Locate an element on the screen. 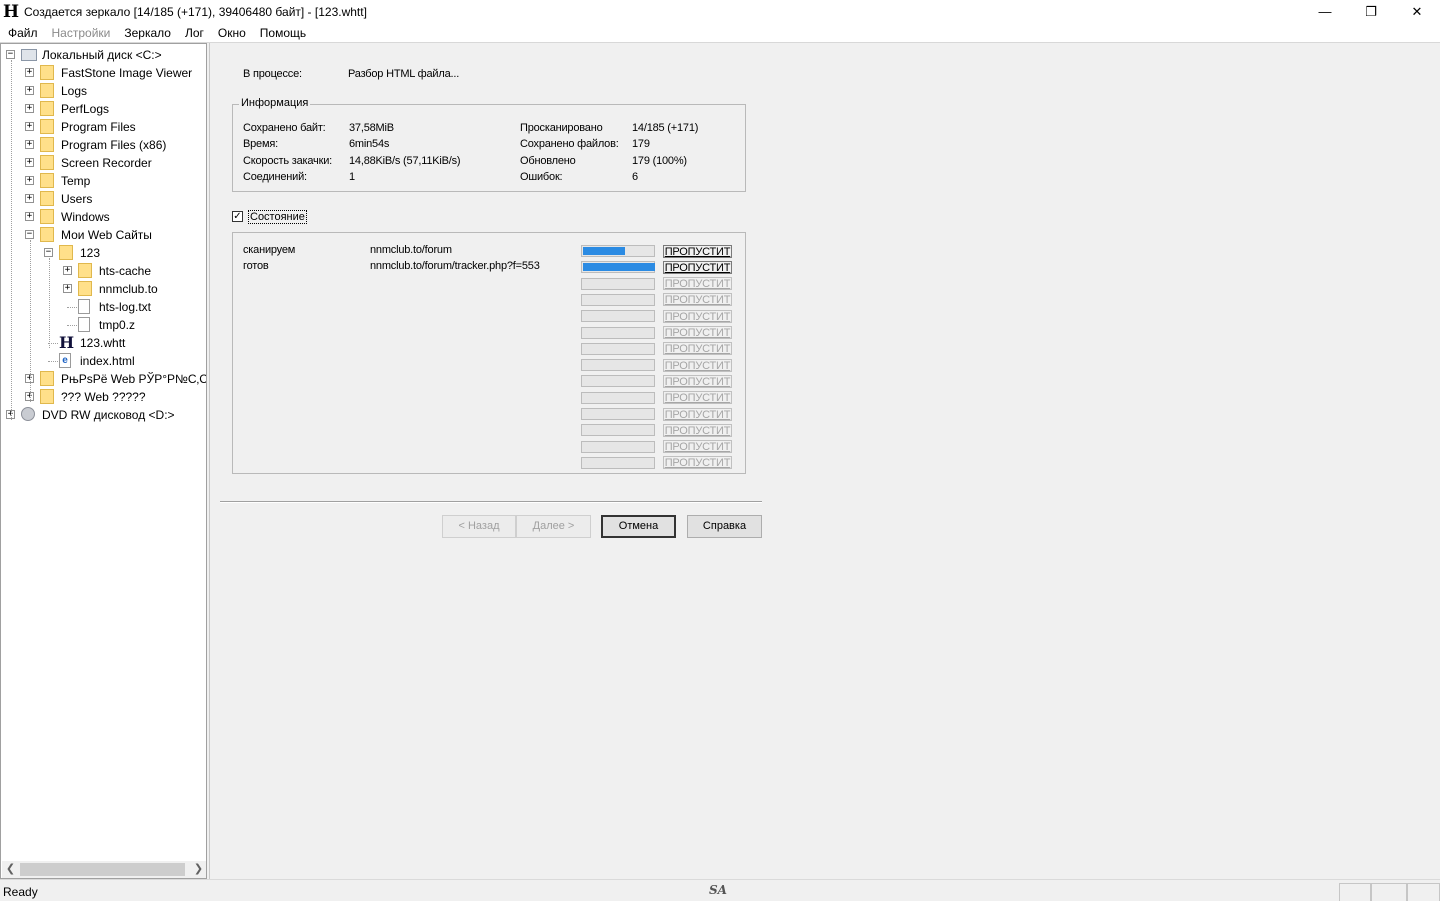 The width and height of the screenshot is (1440, 901). maximize-button: ❐ is located at coordinates (1371, 11).